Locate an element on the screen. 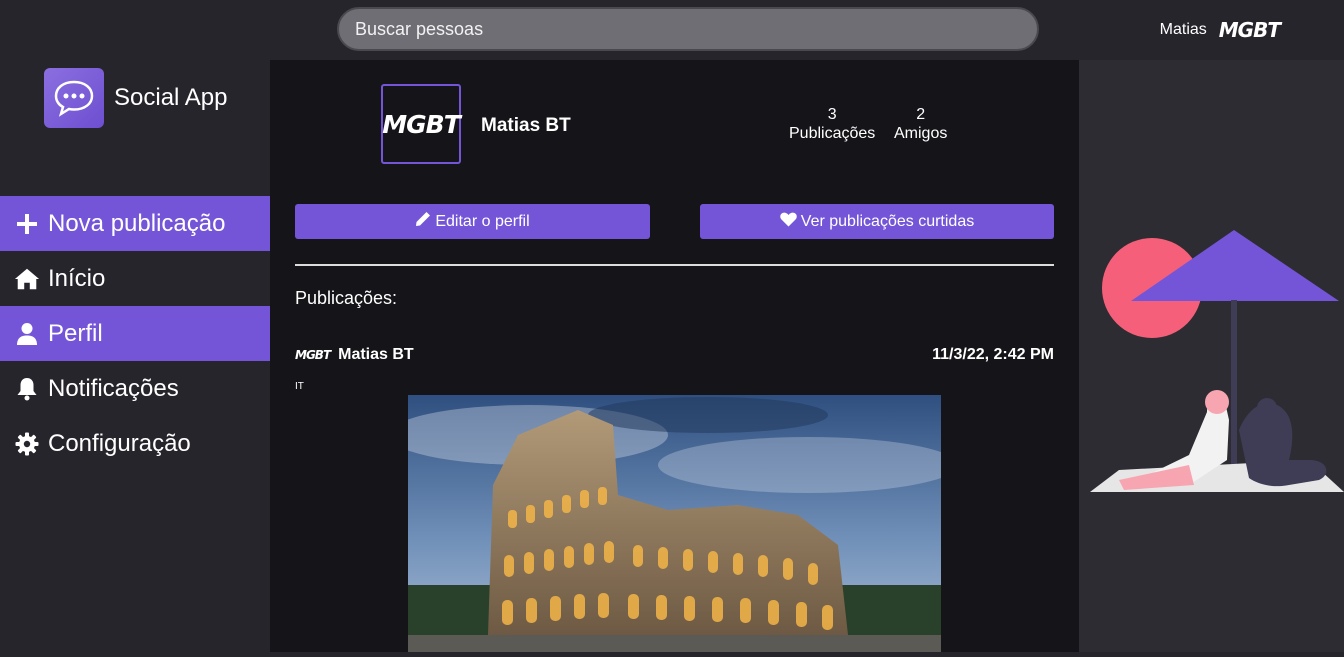  sidebar-item-home: Início is located at coordinates (135, 278).